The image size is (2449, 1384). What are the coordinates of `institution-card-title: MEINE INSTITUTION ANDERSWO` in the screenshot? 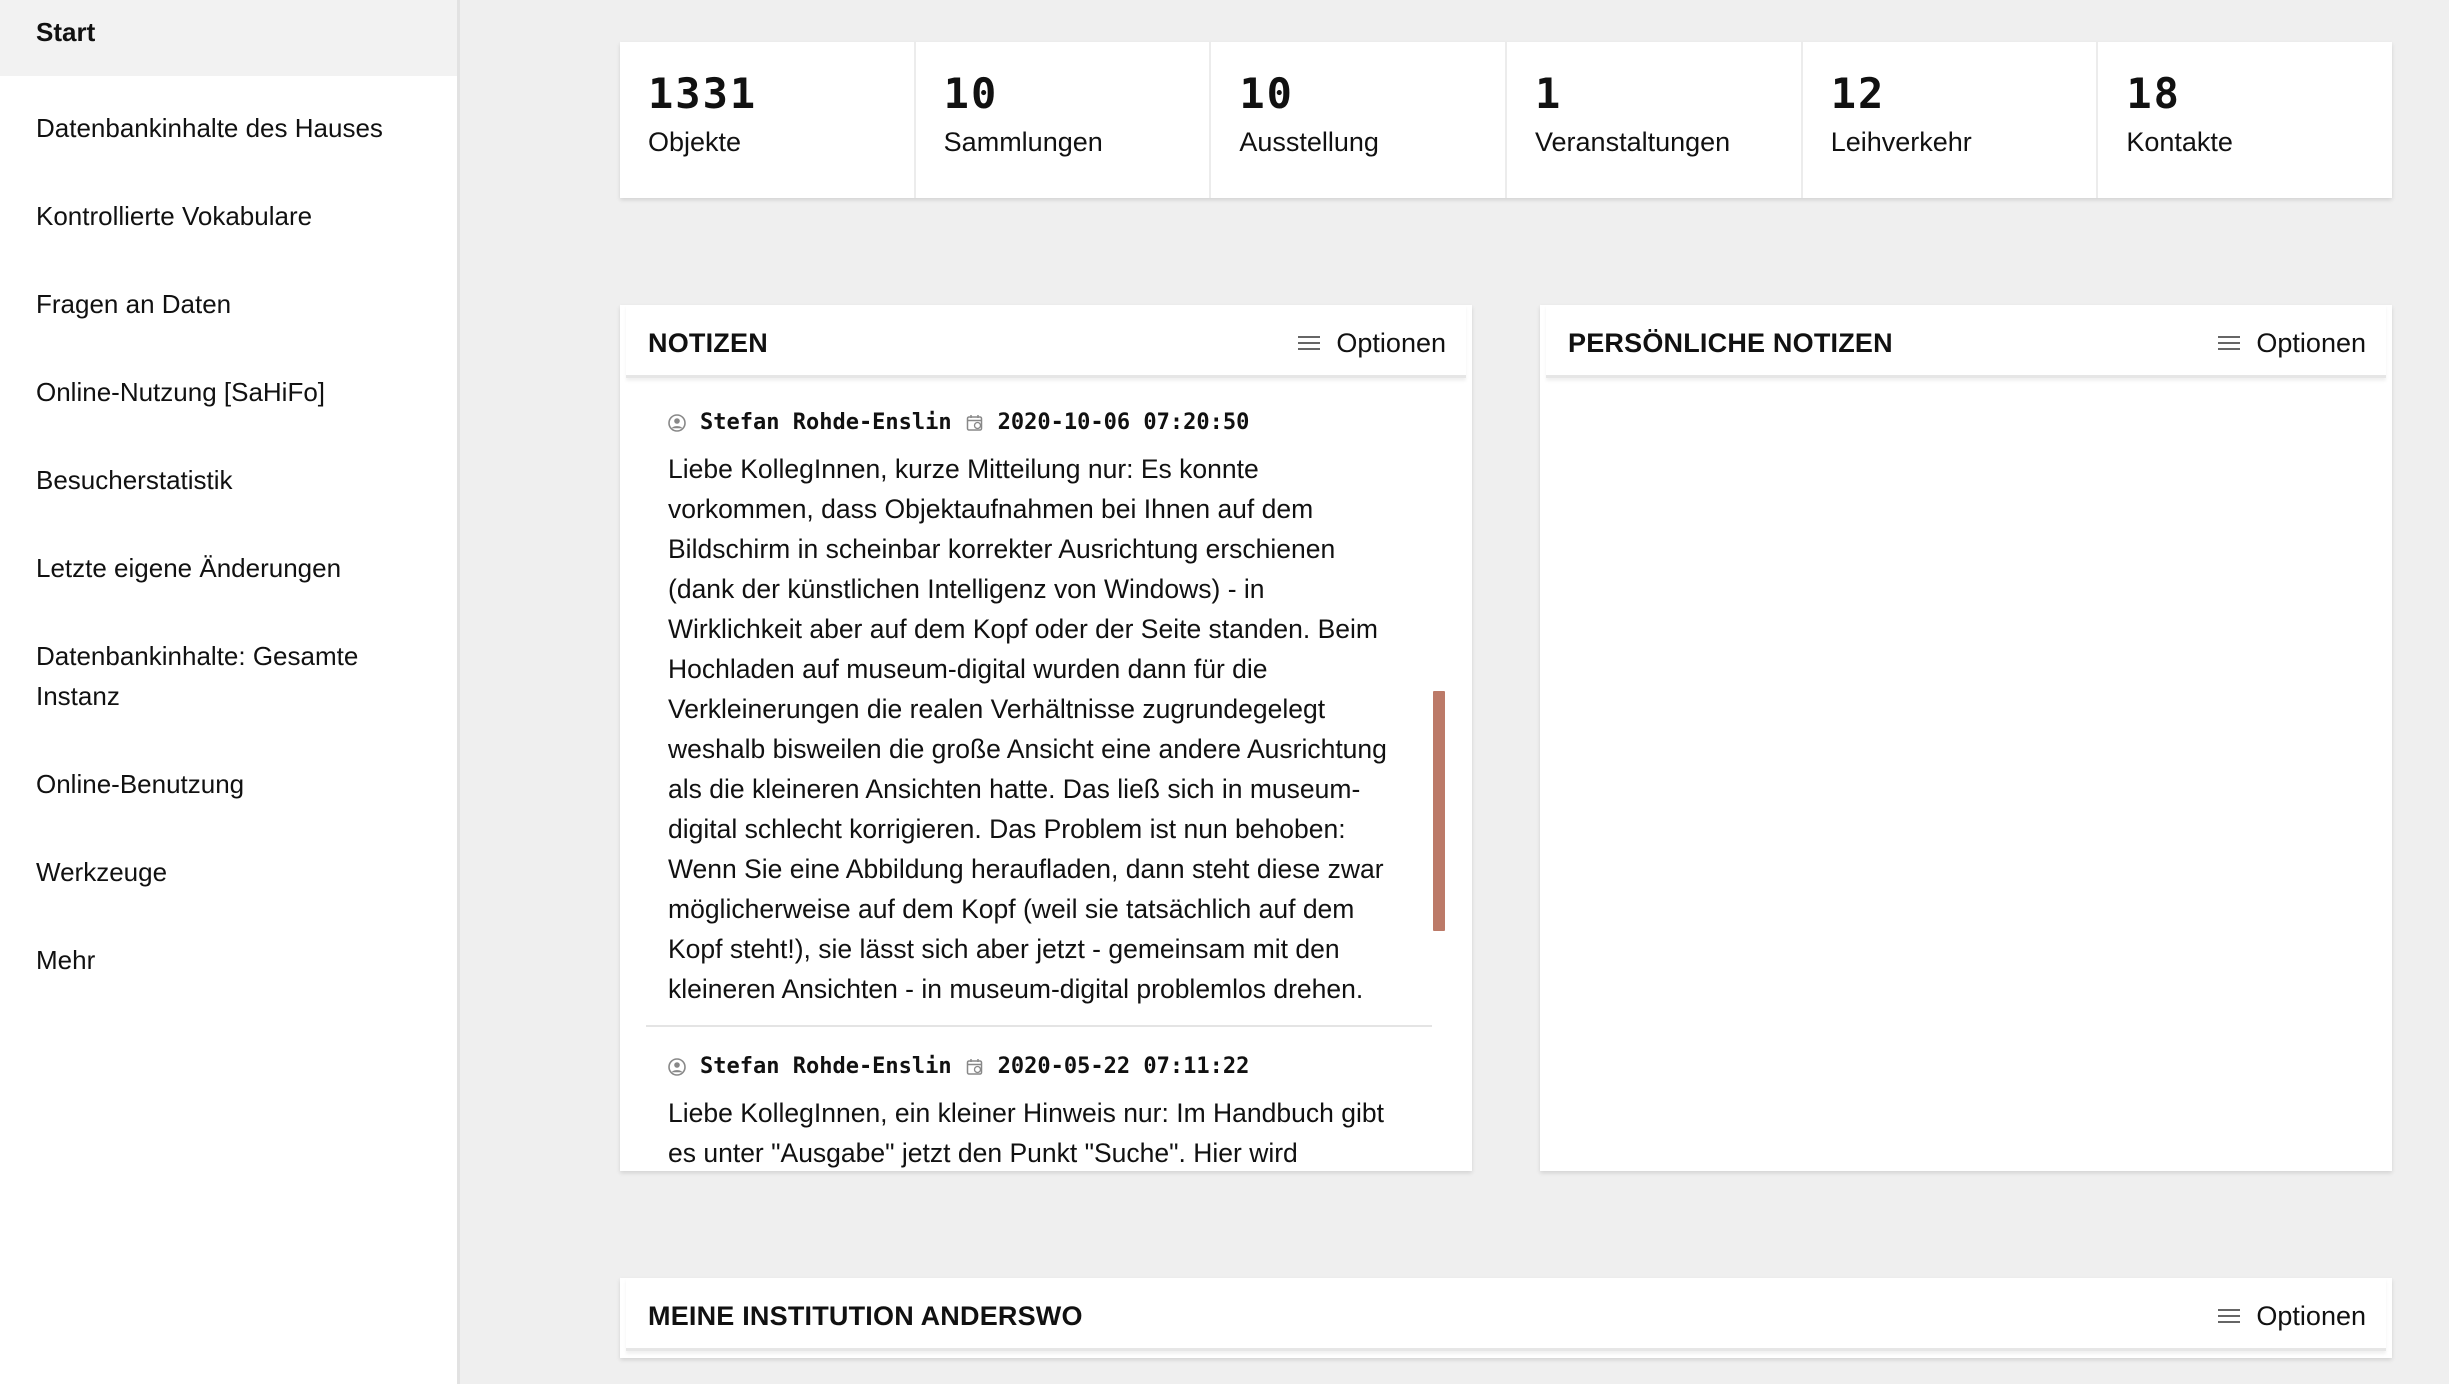 It's located at (865, 1316).